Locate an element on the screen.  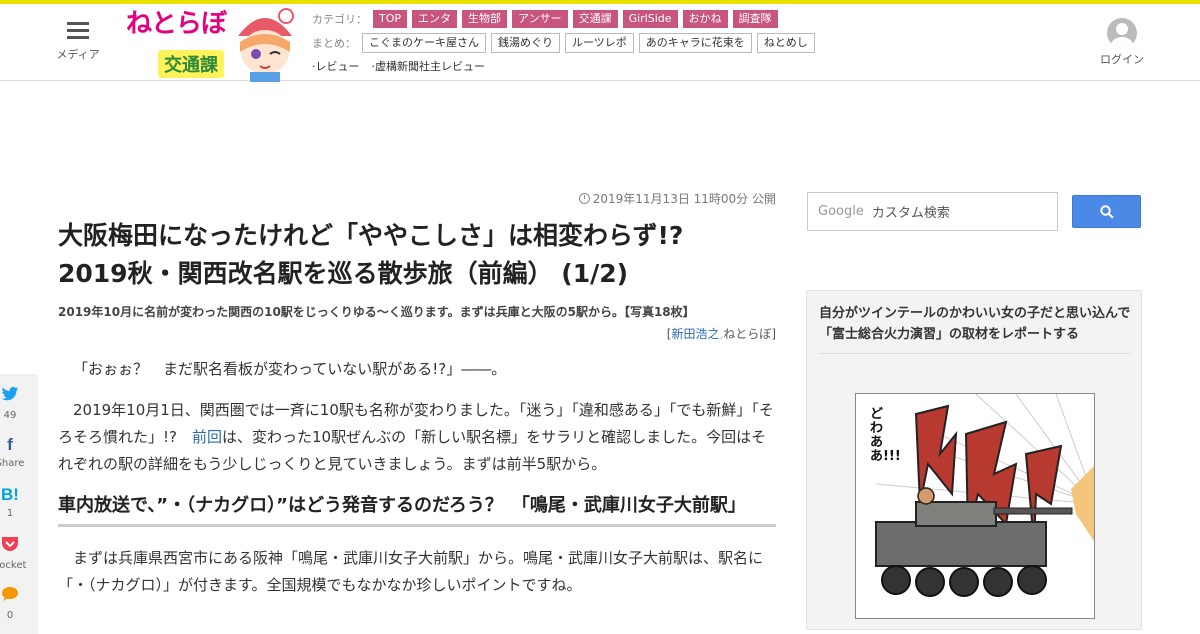
clock-icon is located at coordinates (584, 198).